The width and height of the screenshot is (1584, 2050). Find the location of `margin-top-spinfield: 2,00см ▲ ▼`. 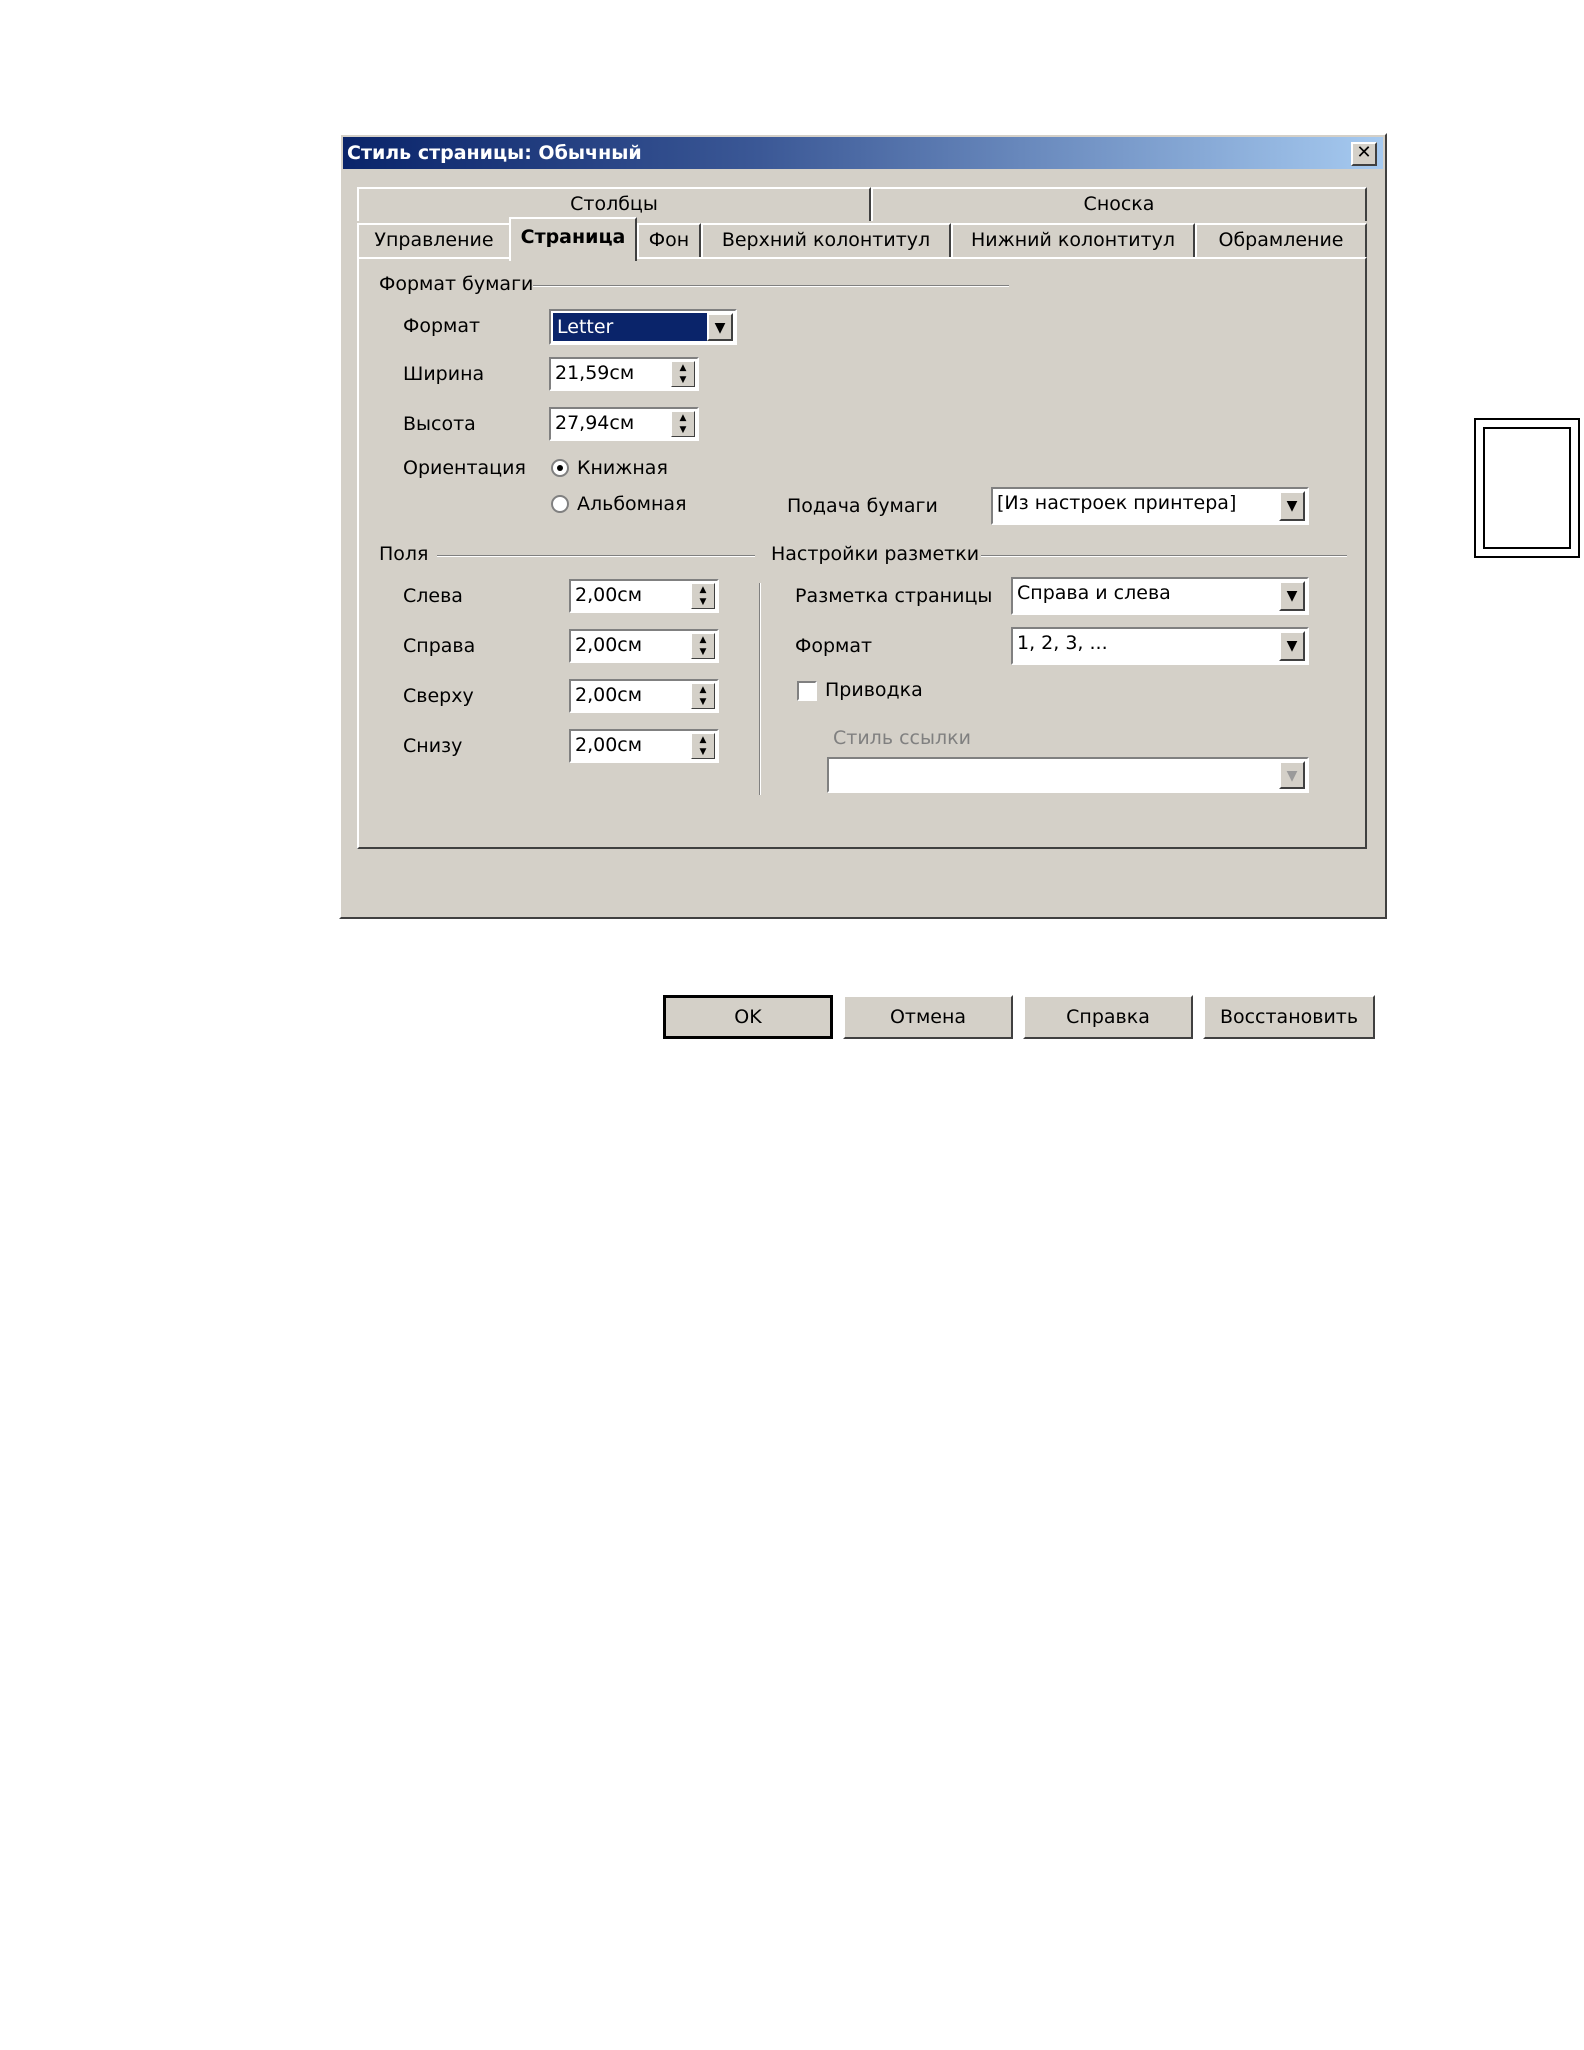

margin-top-spinfield: 2,00см ▲ ▼ is located at coordinates (644, 696).